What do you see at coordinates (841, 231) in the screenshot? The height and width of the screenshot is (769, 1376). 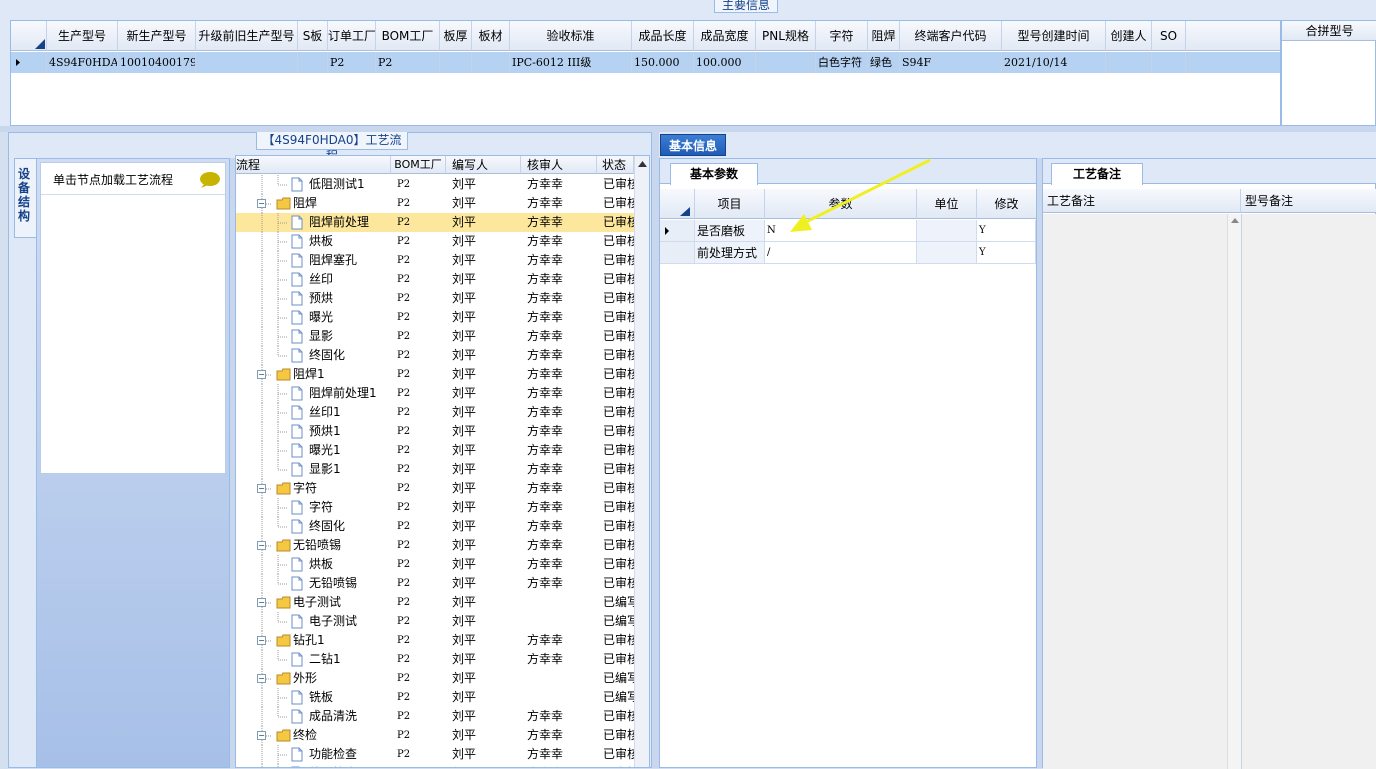 I see `params-value-cell: N` at bounding box center [841, 231].